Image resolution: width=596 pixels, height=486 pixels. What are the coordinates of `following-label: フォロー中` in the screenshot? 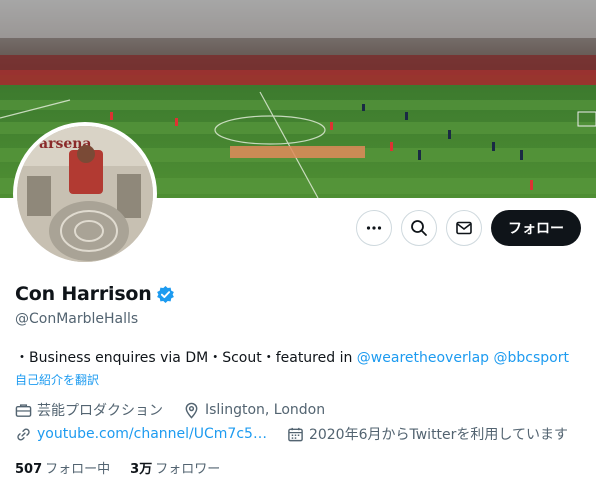 It's located at (78, 469).